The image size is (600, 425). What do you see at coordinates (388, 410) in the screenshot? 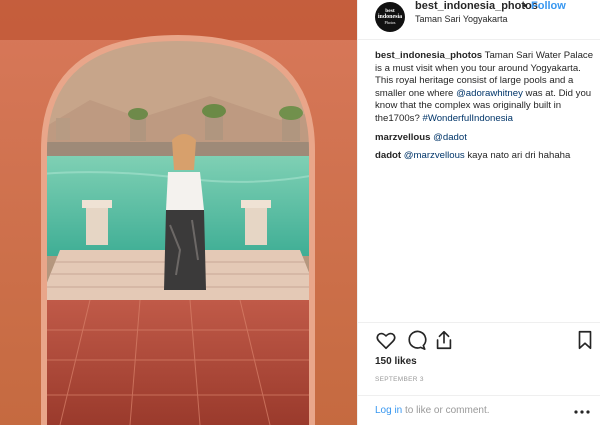
I see `login-link: Log in` at bounding box center [388, 410].